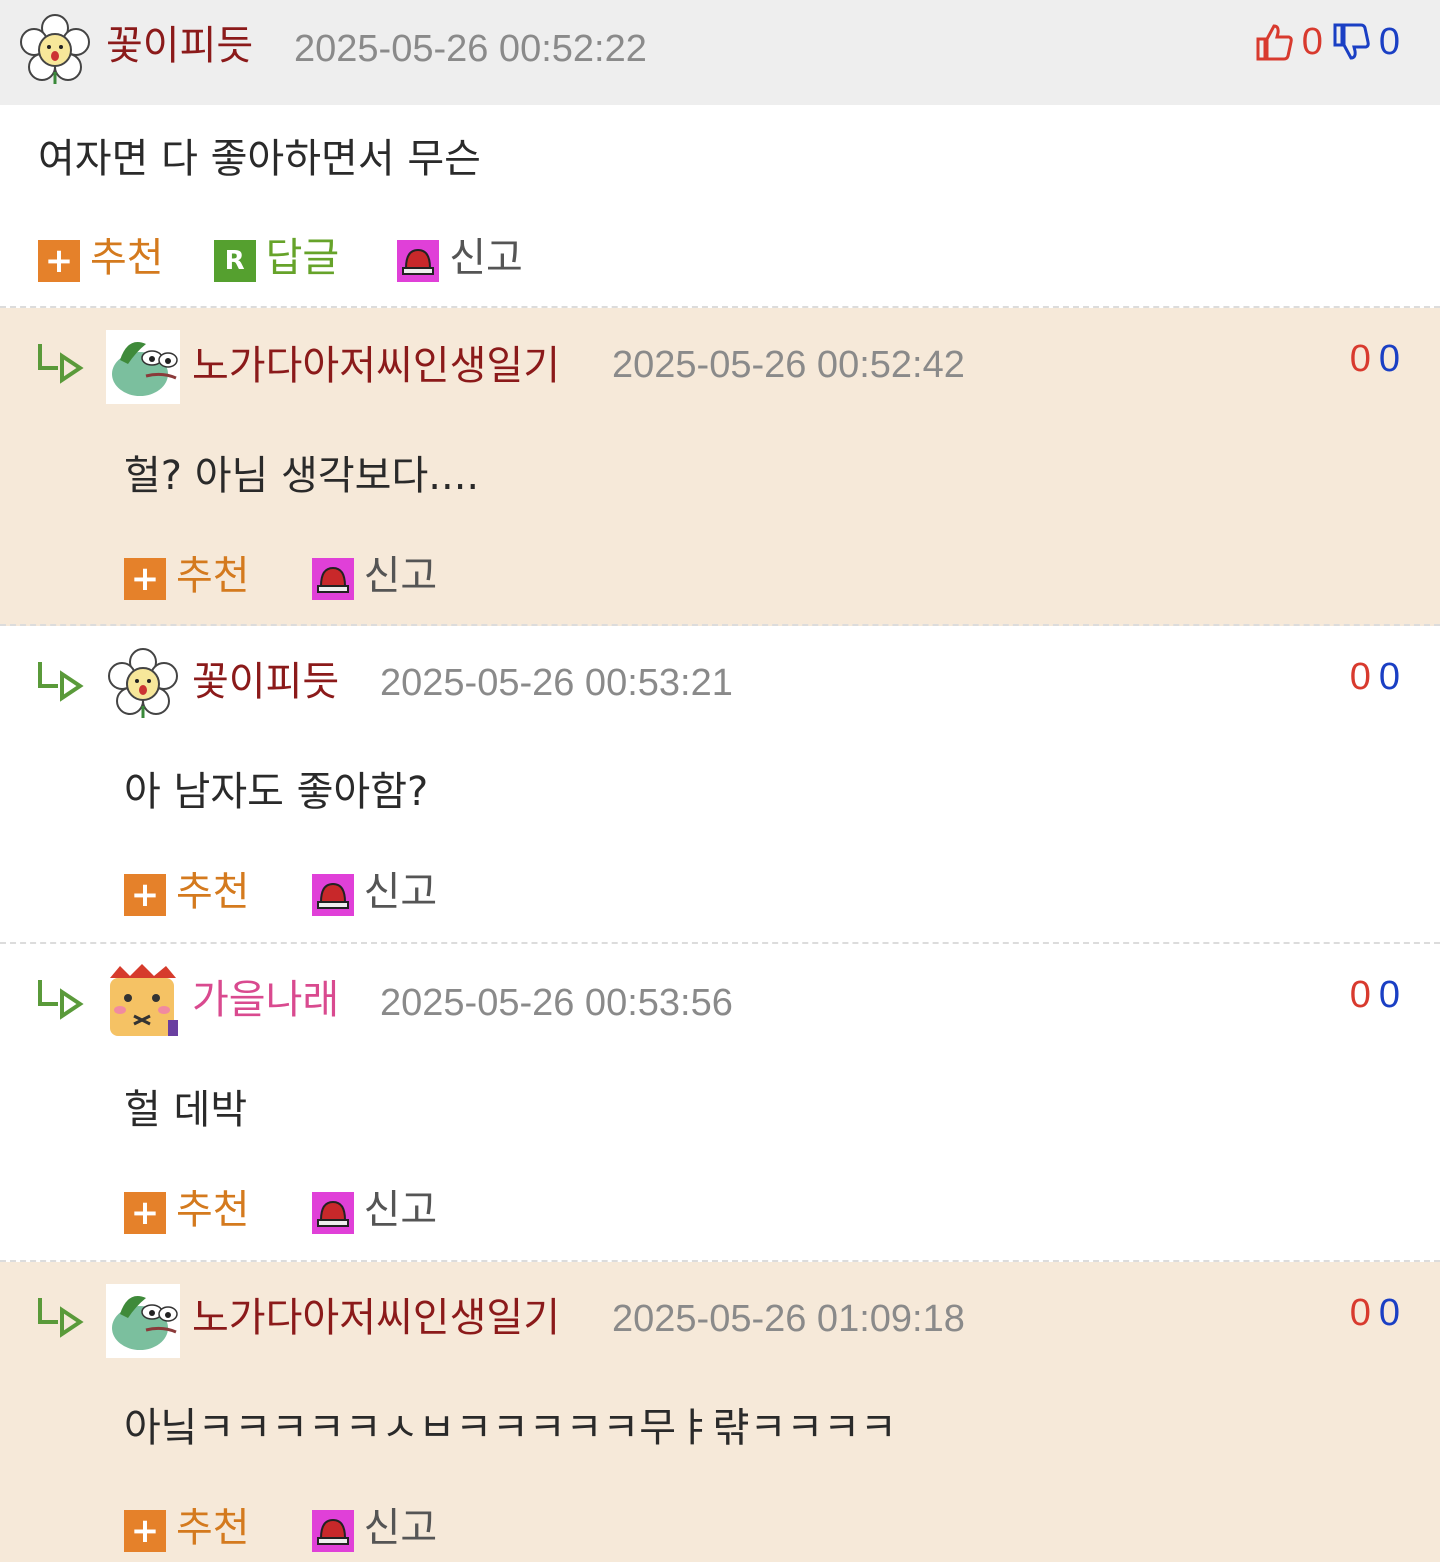 The height and width of the screenshot is (1562, 1440). Describe the element at coordinates (470, 49) in the screenshot. I see `timestamp: 2025-05-26 00:52:22` at that location.